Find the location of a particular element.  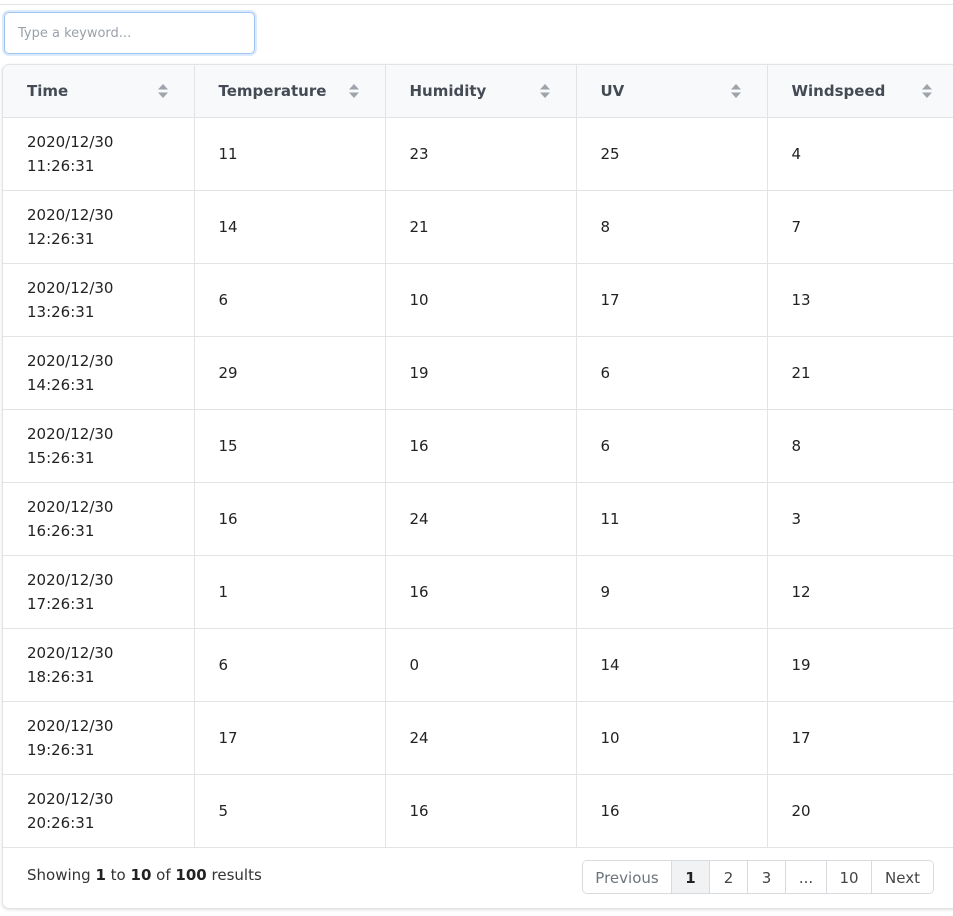

table-row: 2020/12/30 15:26:31 15 16 6 8 is located at coordinates (478, 446).